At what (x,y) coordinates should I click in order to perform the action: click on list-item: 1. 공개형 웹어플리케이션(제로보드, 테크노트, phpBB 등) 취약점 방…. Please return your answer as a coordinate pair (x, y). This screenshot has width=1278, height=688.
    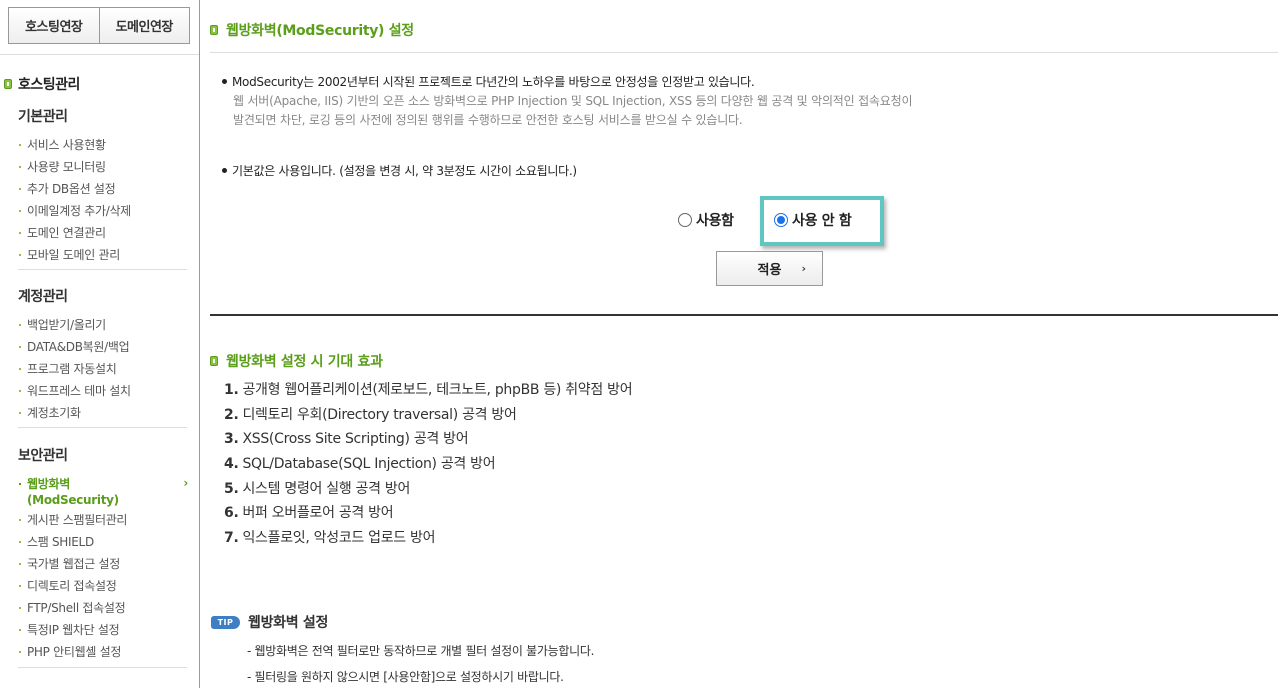
    Looking at the image, I should click on (428, 390).